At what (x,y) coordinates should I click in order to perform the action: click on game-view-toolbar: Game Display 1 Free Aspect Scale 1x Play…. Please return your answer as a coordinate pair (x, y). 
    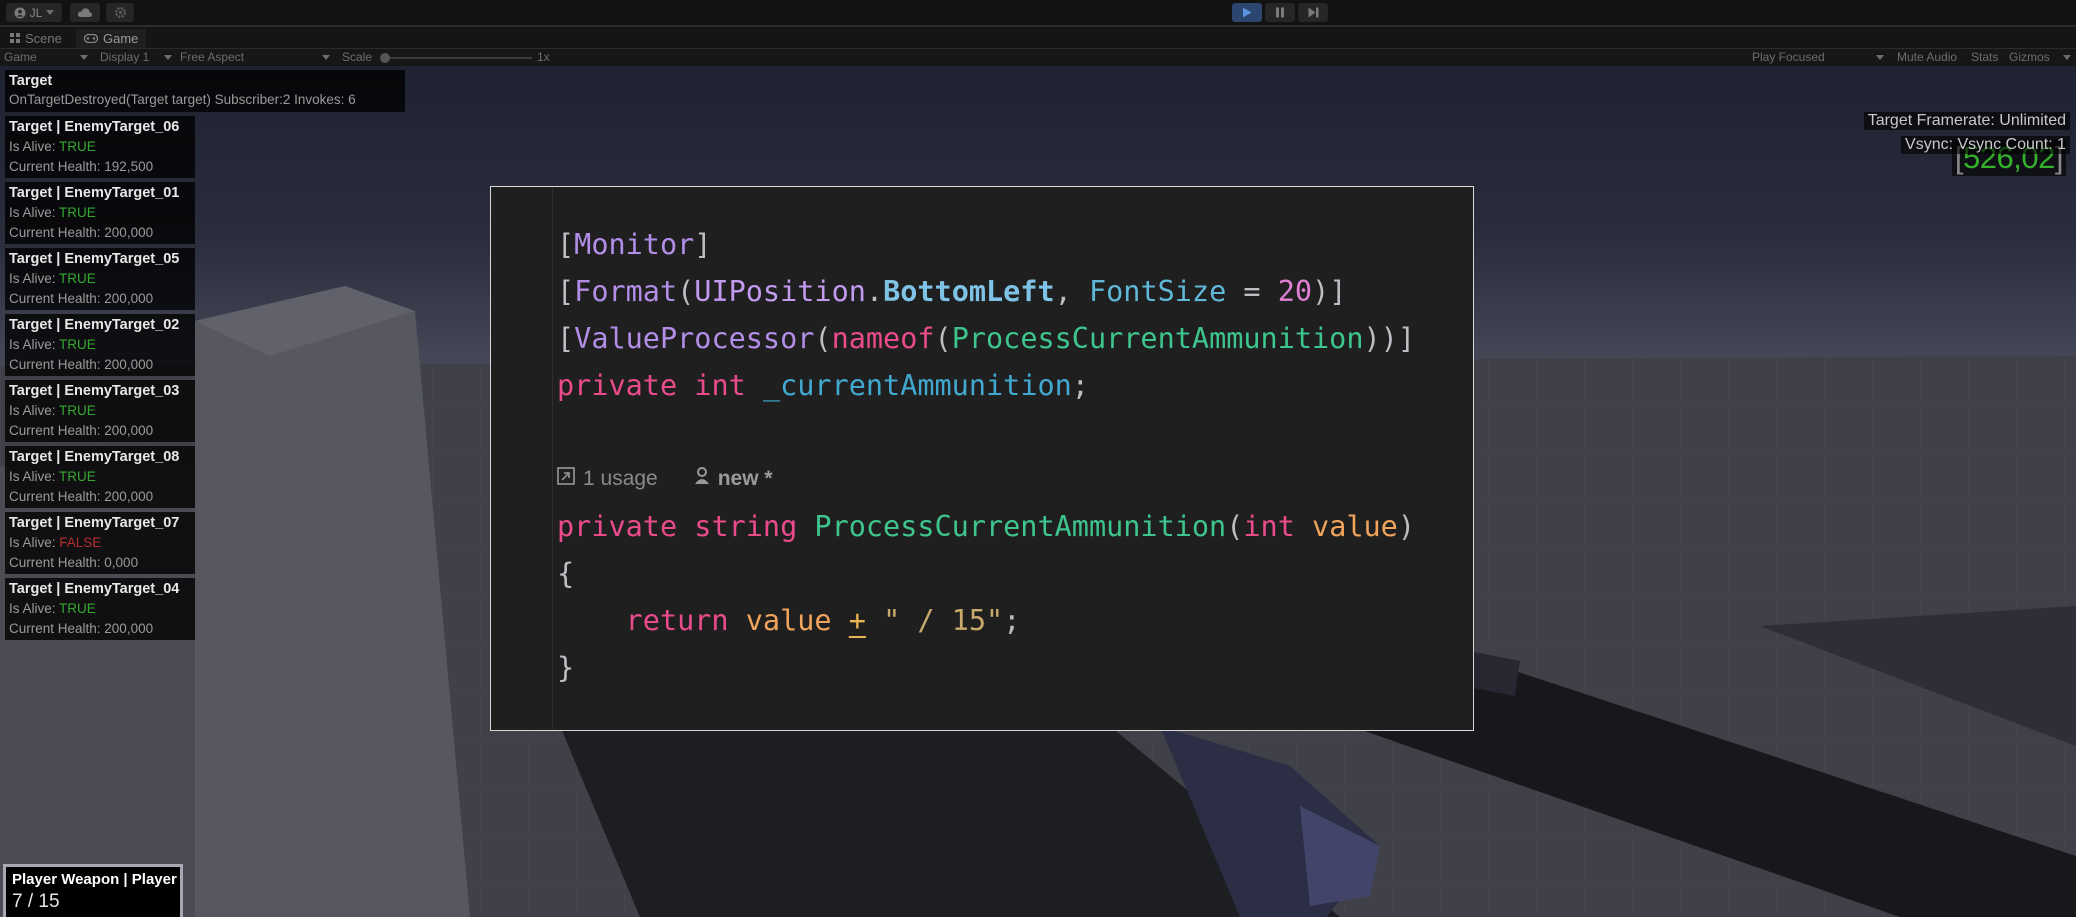
    Looking at the image, I should click on (1038, 57).